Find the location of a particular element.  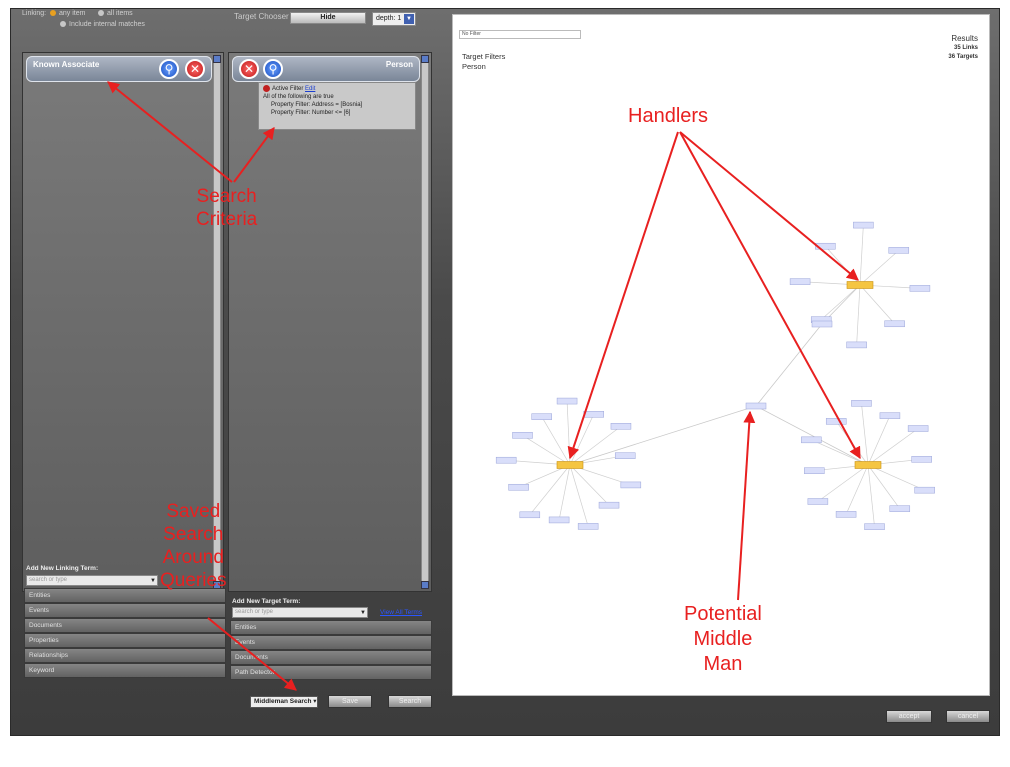

active-filter-label: Active Filter is located at coordinates (288, 89).